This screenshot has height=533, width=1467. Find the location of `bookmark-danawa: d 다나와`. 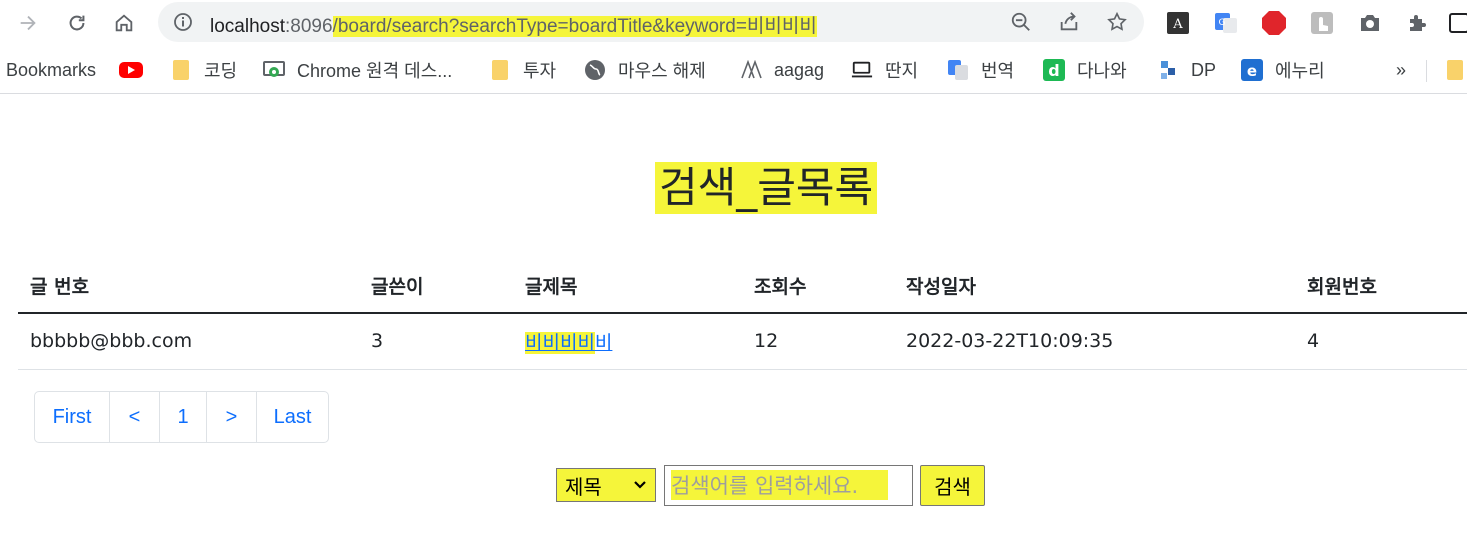

bookmark-danawa: d 다나와 is located at coordinates (1085, 70).